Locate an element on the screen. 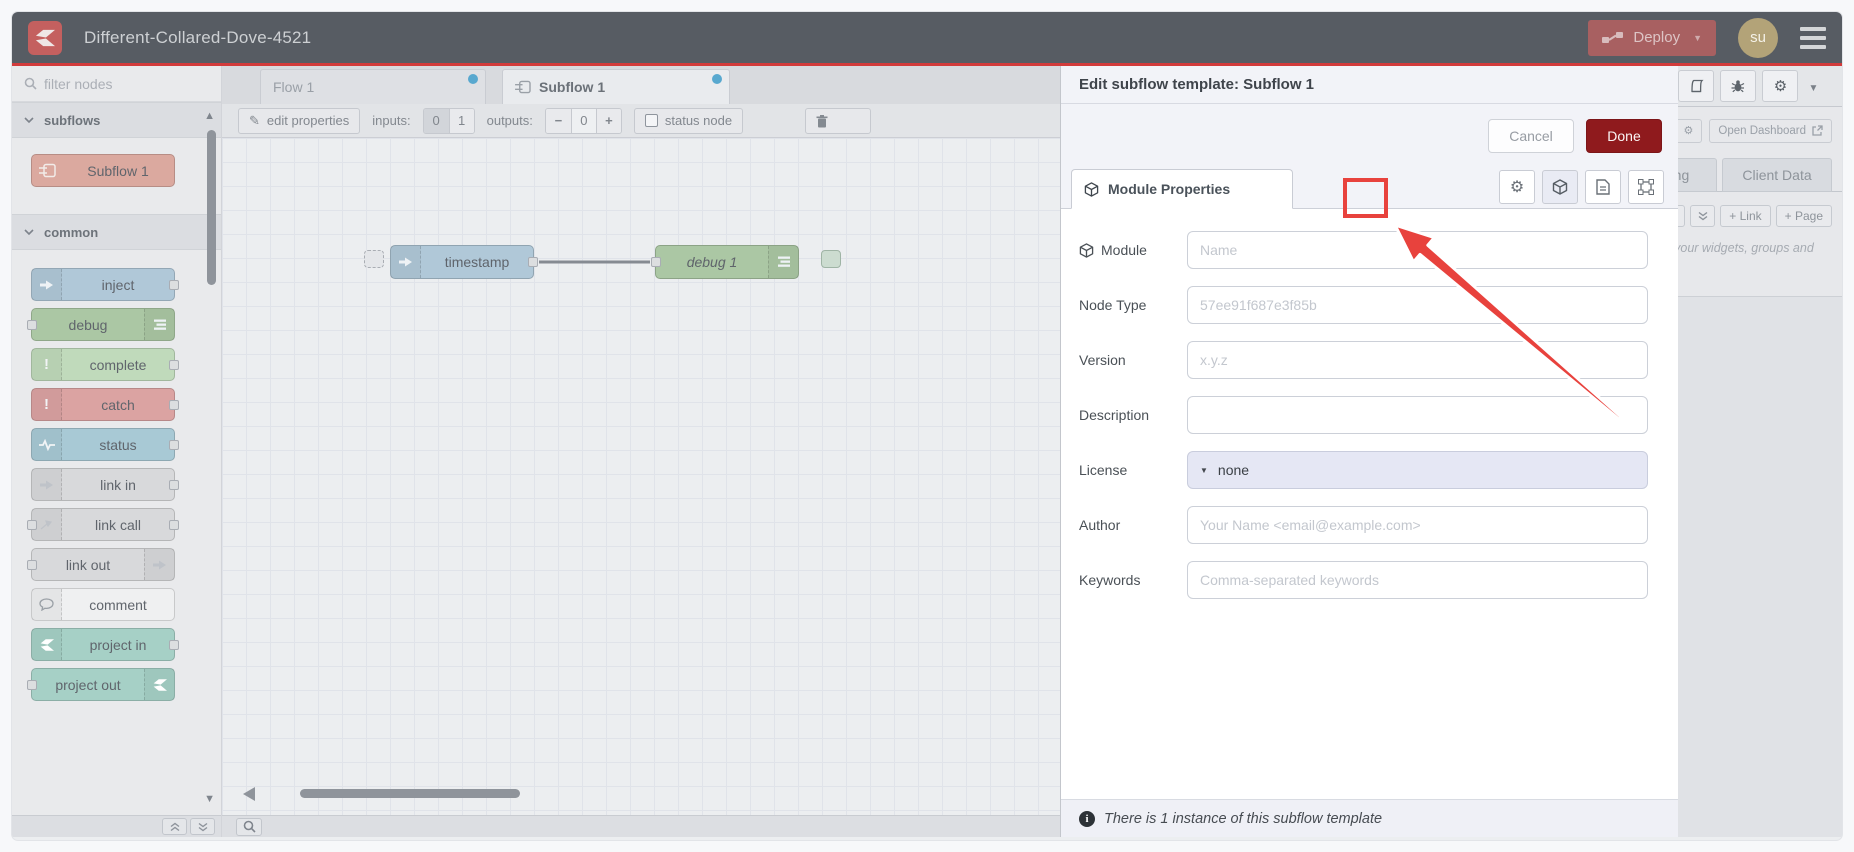  palette-node-inject: inject is located at coordinates (105, 284).